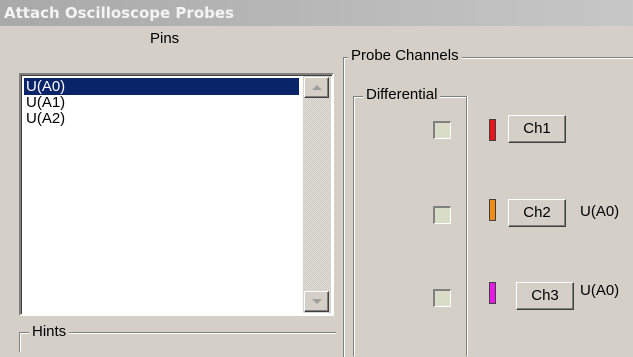 The image size is (633, 357). What do you see at coordinates (442, 215) in the screenshot?
I see `ch2-differential-checkbox` at bounding box center [442, 215].